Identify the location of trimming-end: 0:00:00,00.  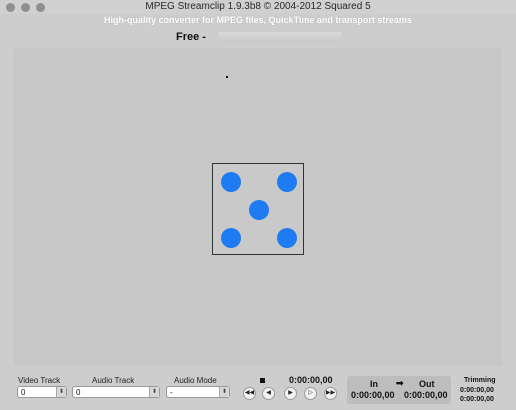
(477, 399).